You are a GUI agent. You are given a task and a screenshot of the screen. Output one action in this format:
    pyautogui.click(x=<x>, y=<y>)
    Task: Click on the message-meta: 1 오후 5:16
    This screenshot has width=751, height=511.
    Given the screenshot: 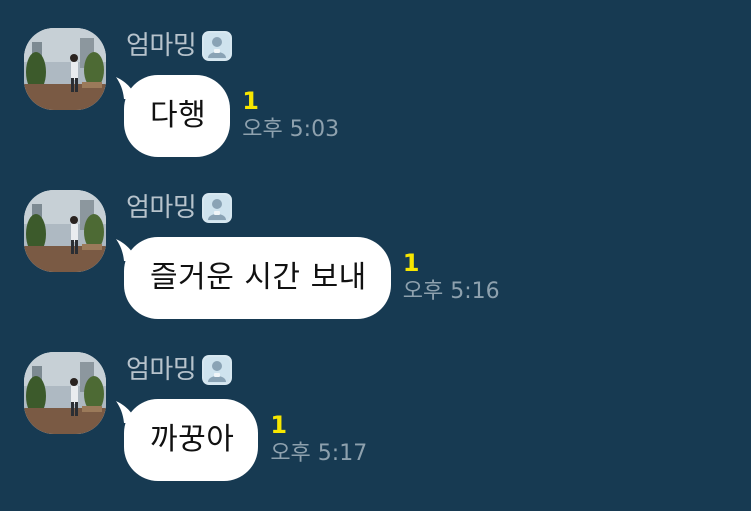 What is the action you would take?
    pyautogui.click(x=451, y=278)
    